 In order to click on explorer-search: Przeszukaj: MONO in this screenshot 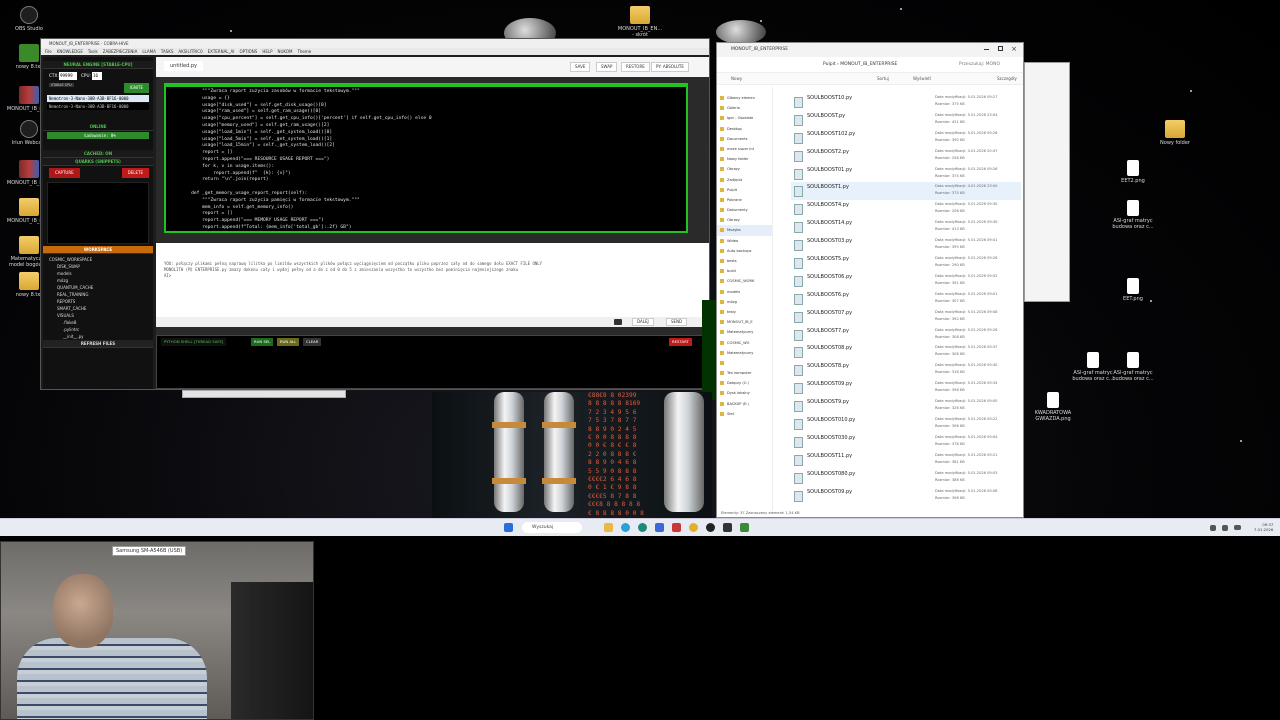, I will do `click(979, 64)`.